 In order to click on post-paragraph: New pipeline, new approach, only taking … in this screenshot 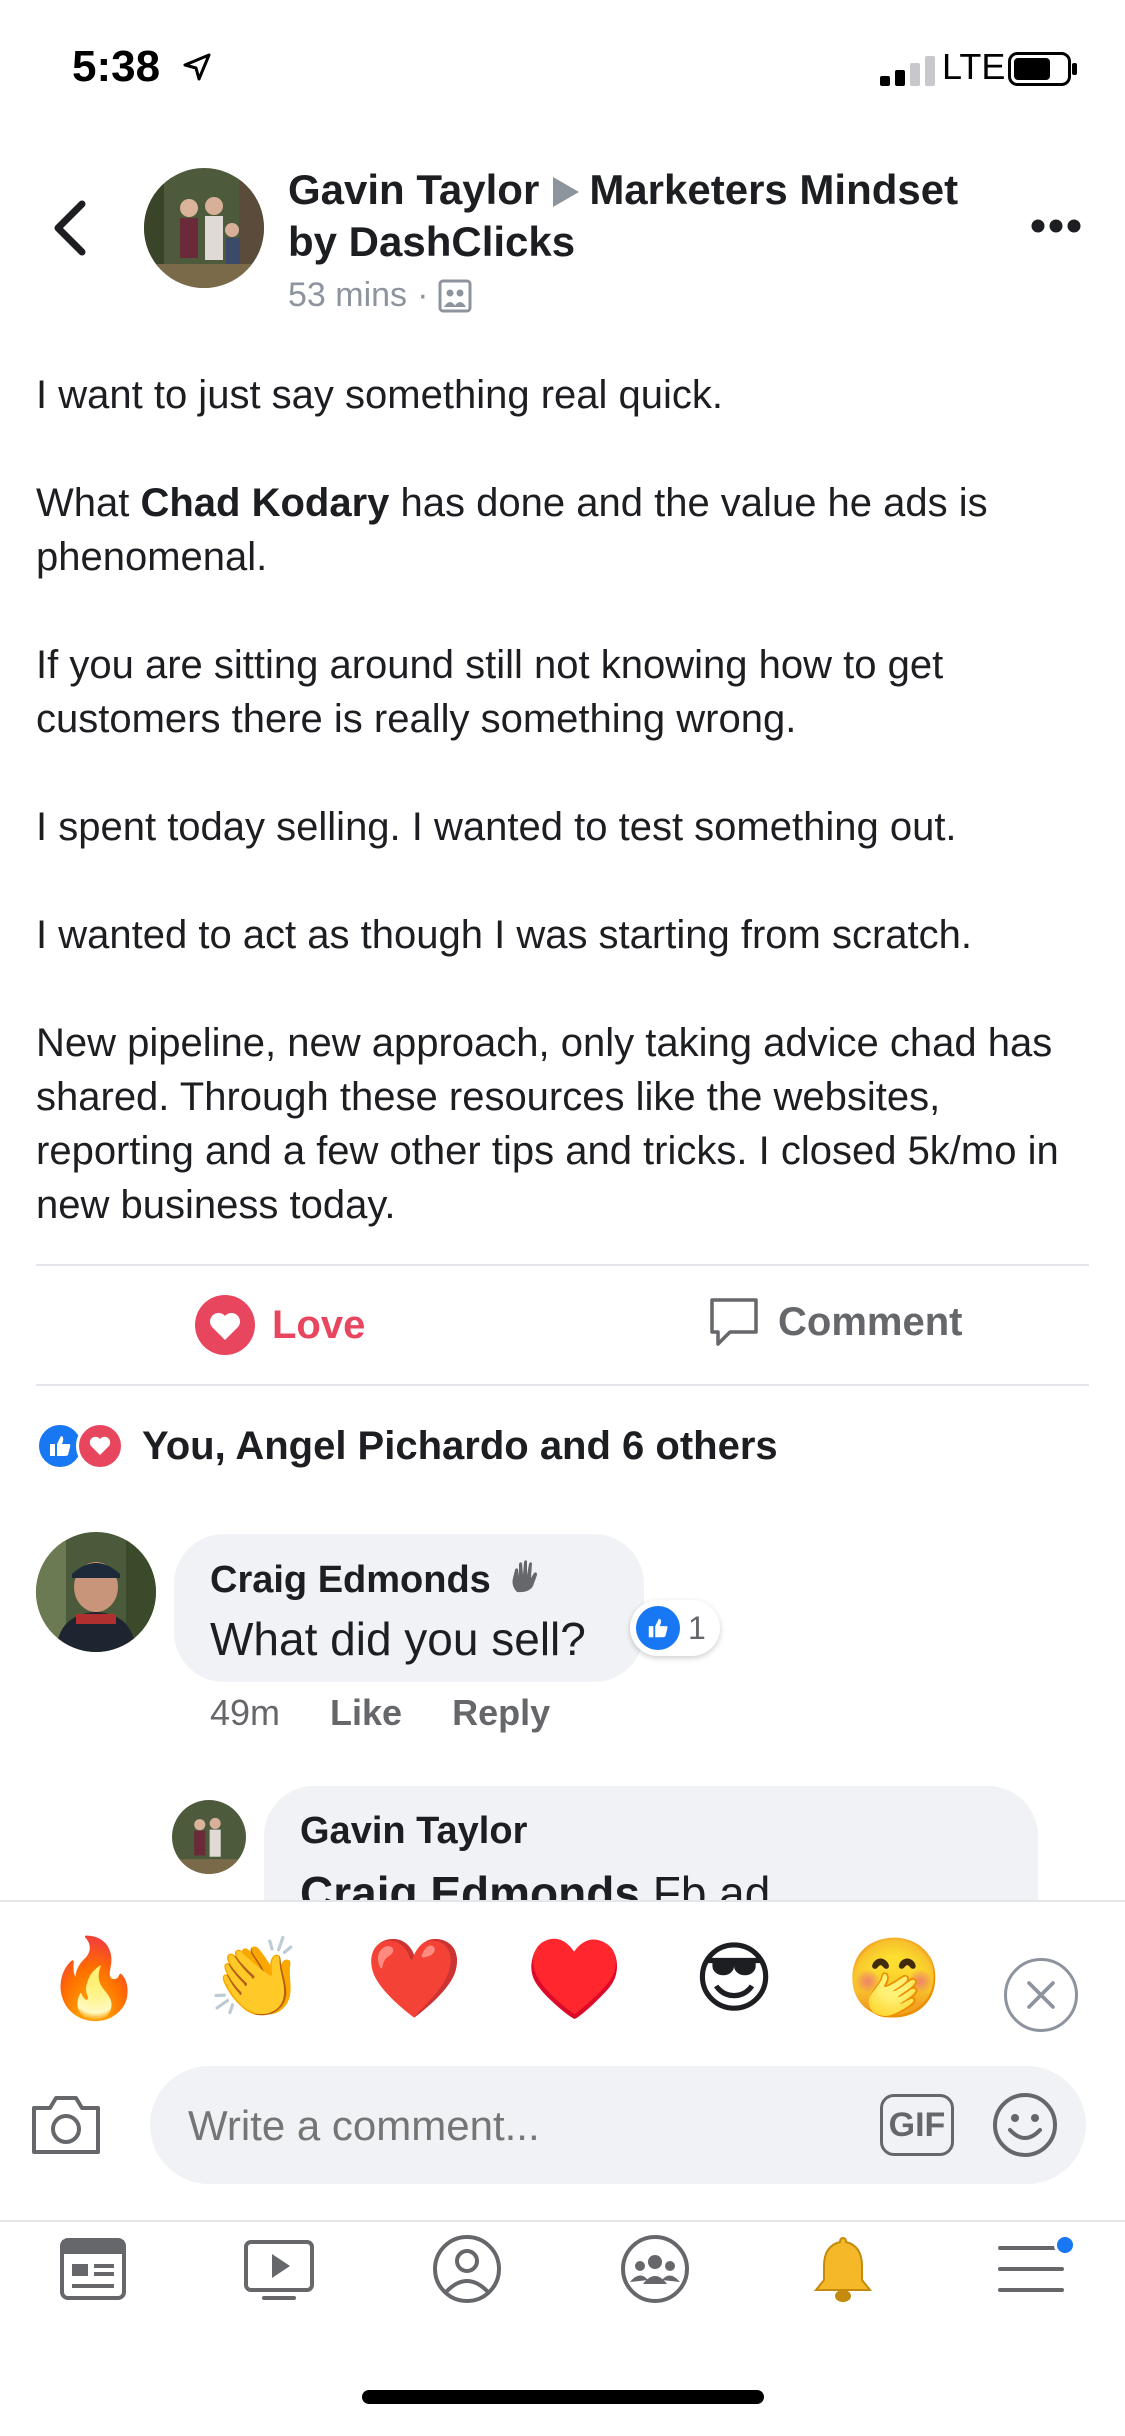, I will do `click(547, 1124)`.